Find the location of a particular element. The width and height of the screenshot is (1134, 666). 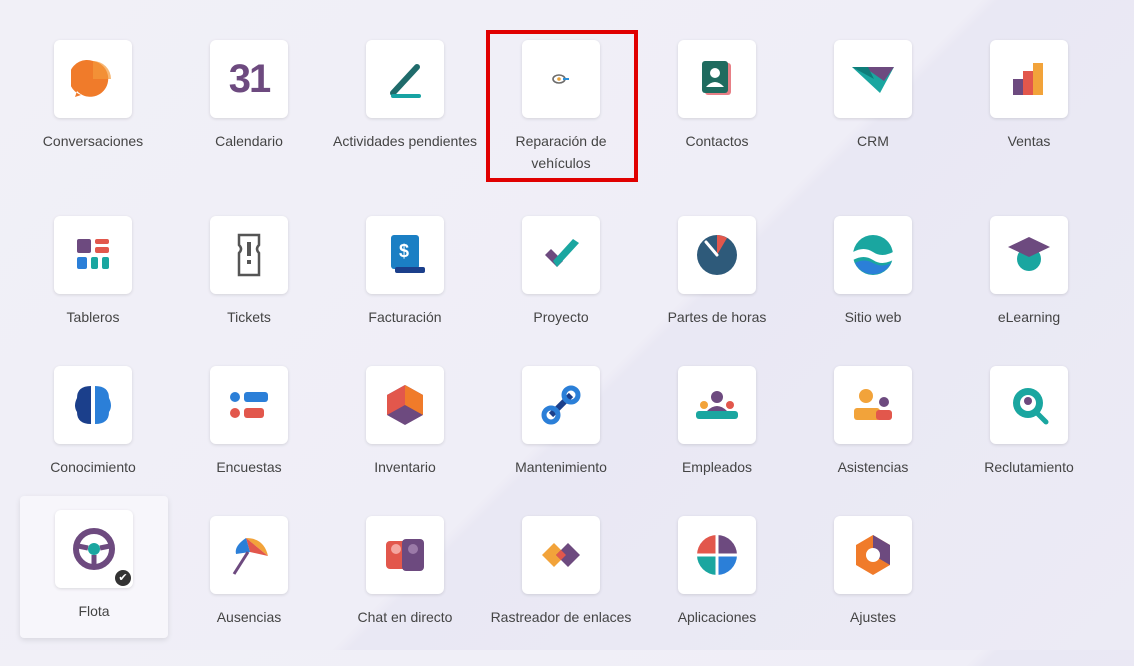

app-label: Flota is located at coordinates (94, 611).